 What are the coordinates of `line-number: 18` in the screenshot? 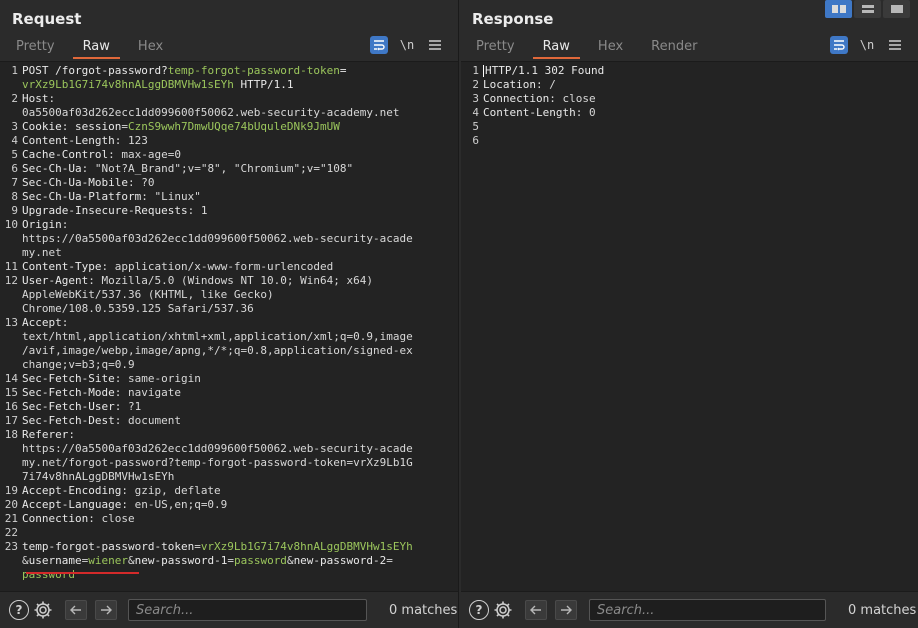 It's located at (11, 434).